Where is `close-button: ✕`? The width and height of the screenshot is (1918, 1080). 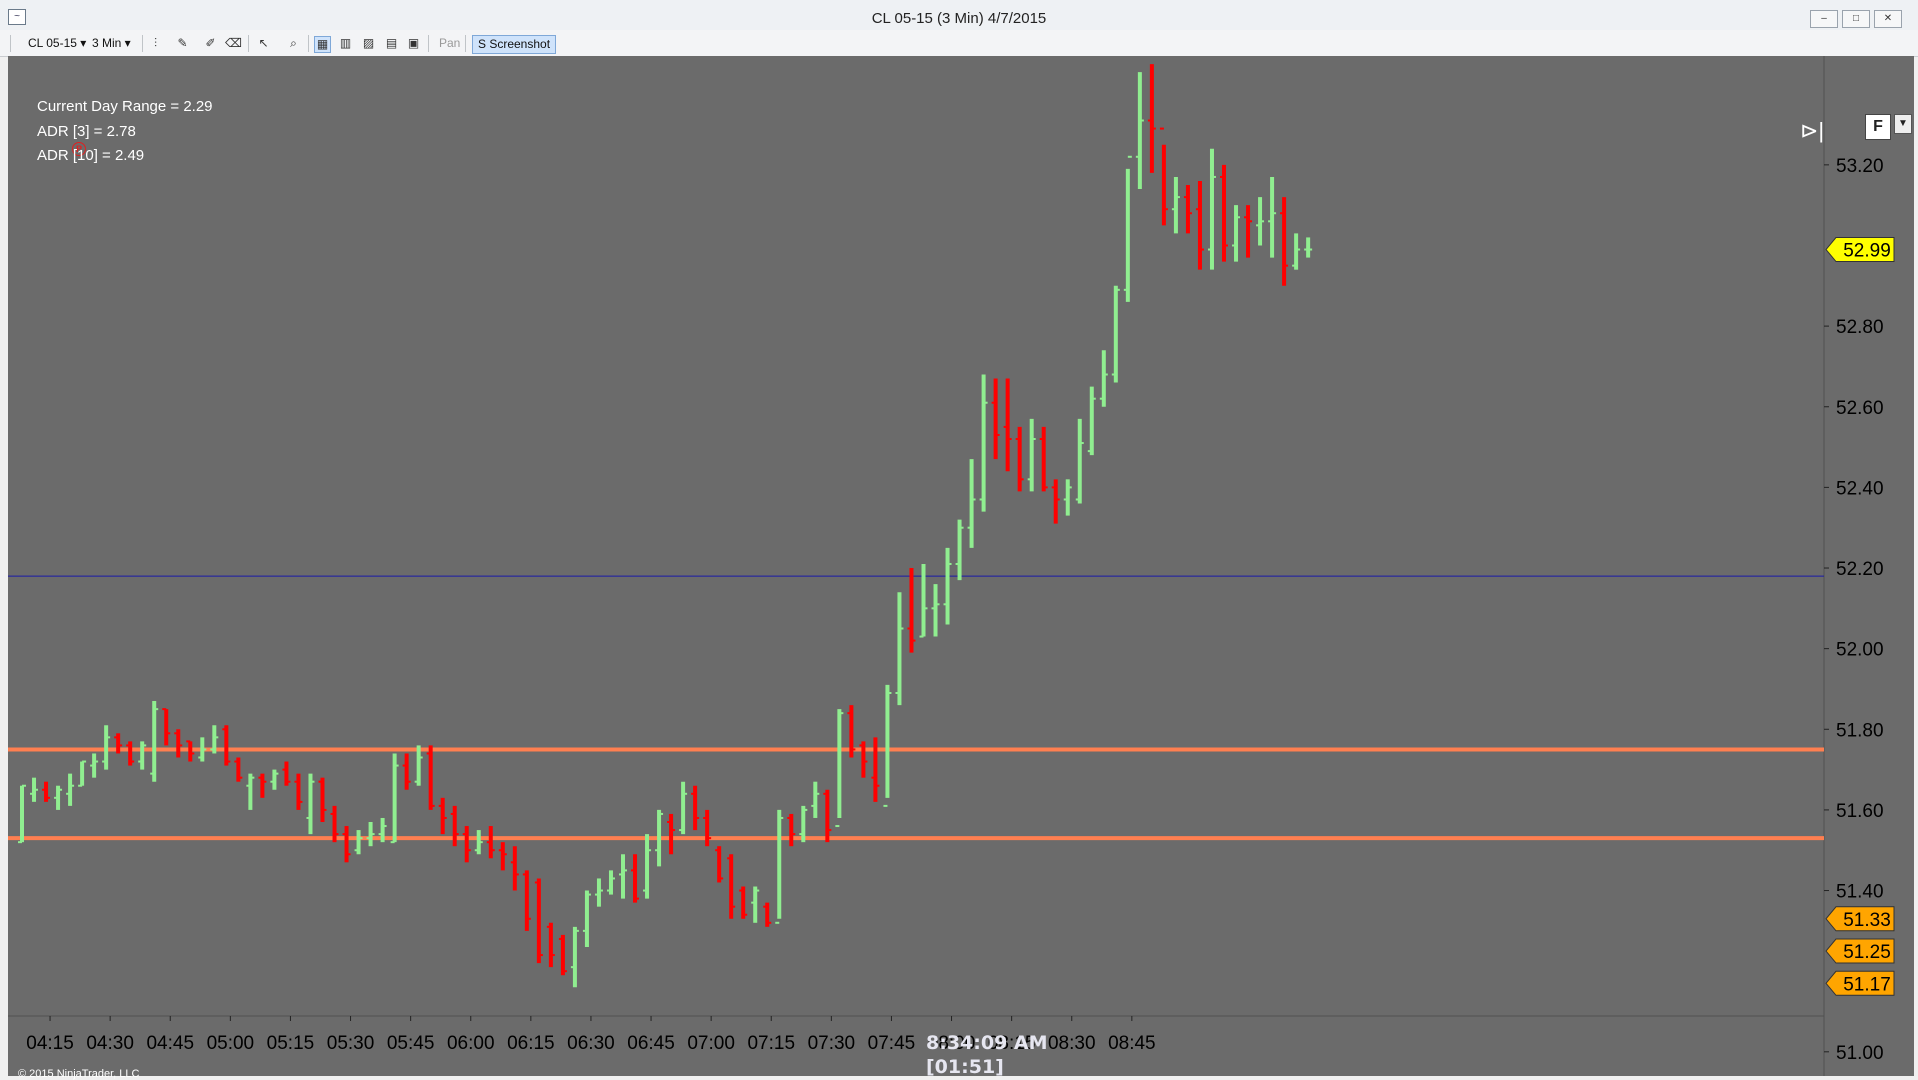 close-button: ✕ is located at coordinates (1888, 19).